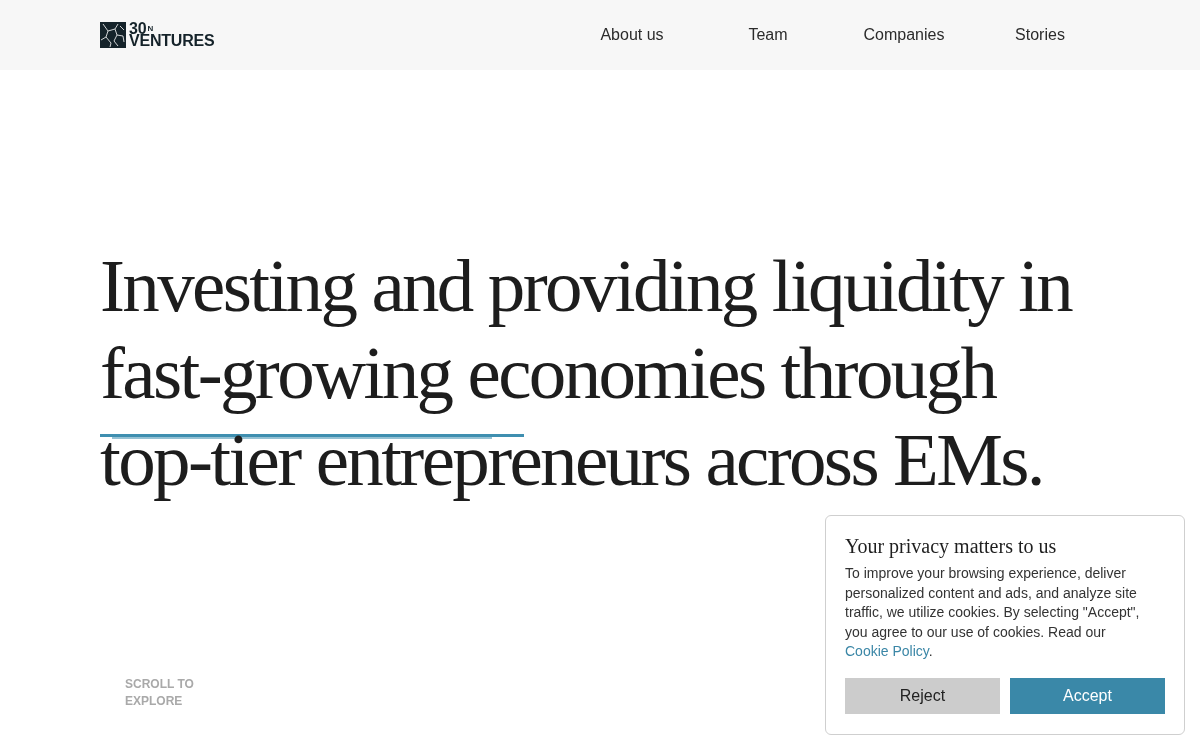 This screenshot has height=750, width=1200. What do you see at coordinates (160, 693) in the screenshot?
I see `scroll-hint: SCROLL TO EXPLORE` at bounding box center [160, 693].